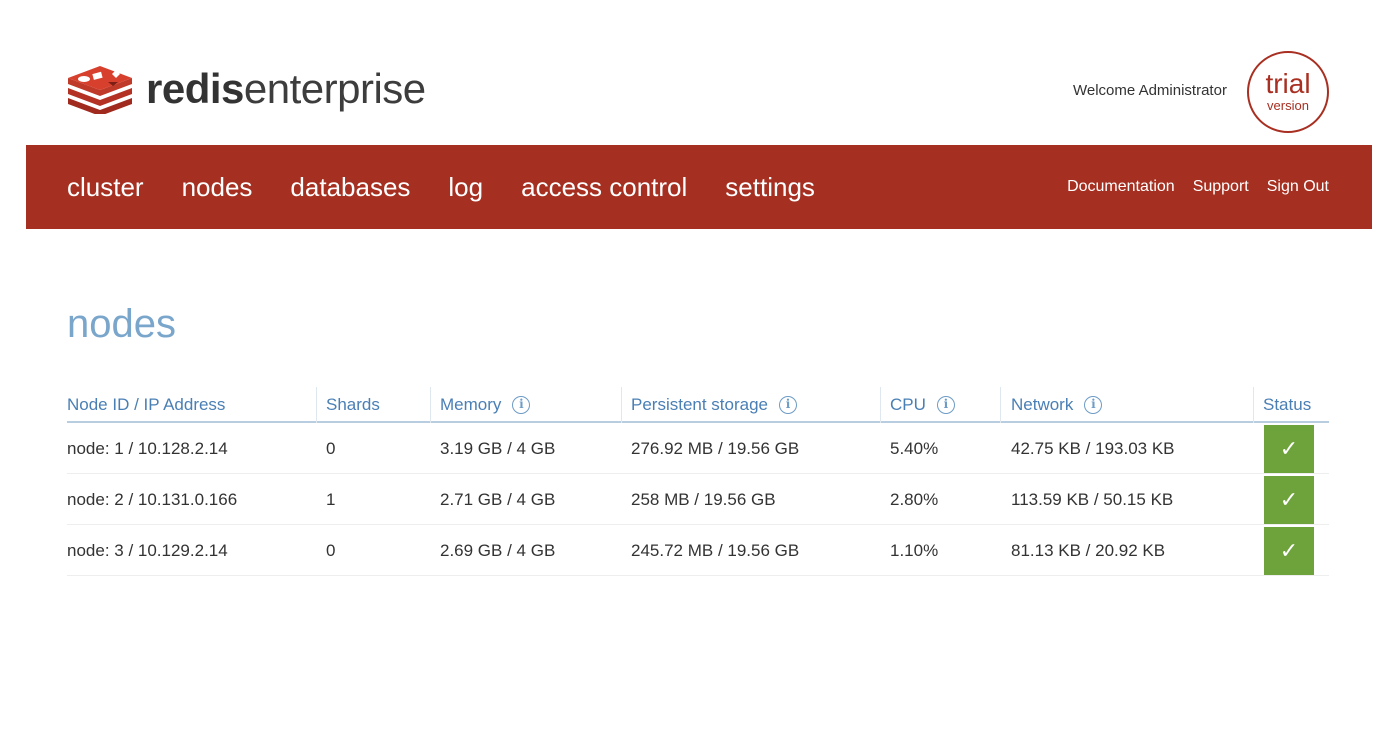  What do you see at coordinates (914, 499) in the screenshot?
I see `cpu-cell: 2.80%` at bounding box center [914, 499].